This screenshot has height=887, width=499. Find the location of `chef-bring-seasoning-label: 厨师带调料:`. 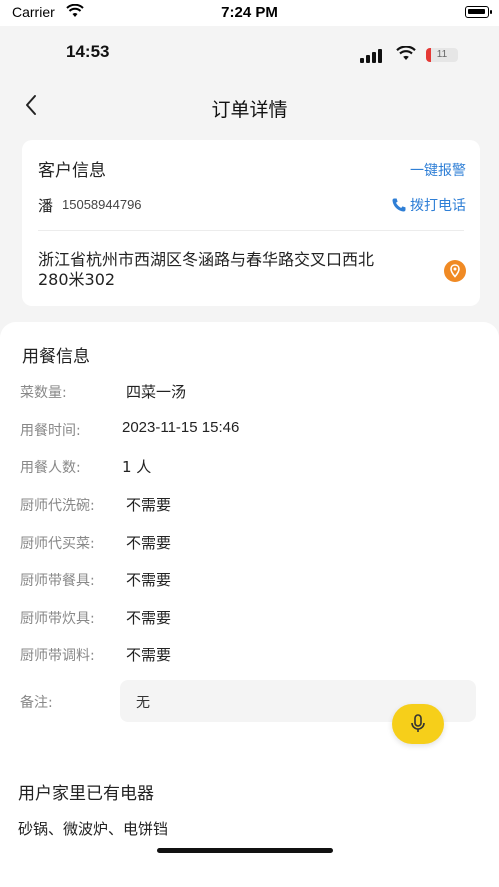

chef-bring-seasoning-label: 厨师带调料: is located at coordinates (57, 656).